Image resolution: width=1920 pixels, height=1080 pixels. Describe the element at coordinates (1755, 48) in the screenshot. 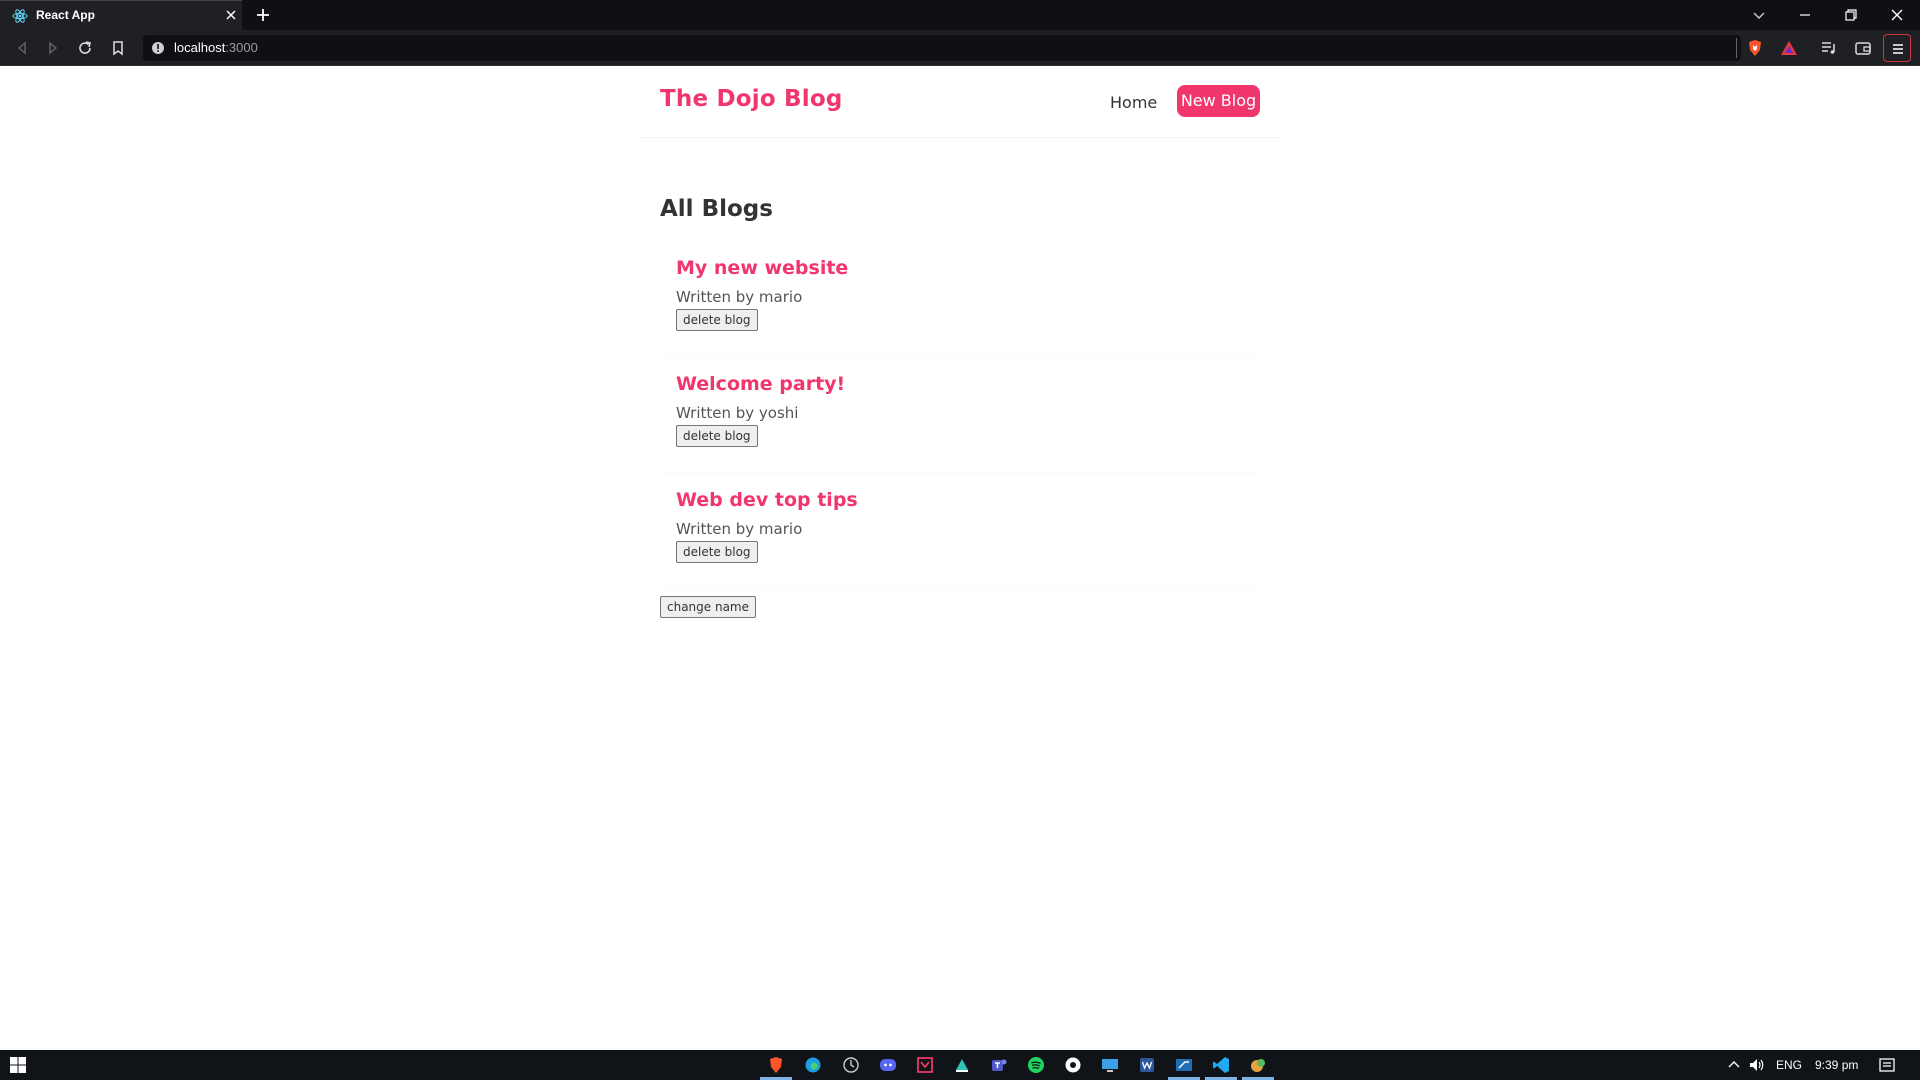

I see `brave-shields-icon` at that location.